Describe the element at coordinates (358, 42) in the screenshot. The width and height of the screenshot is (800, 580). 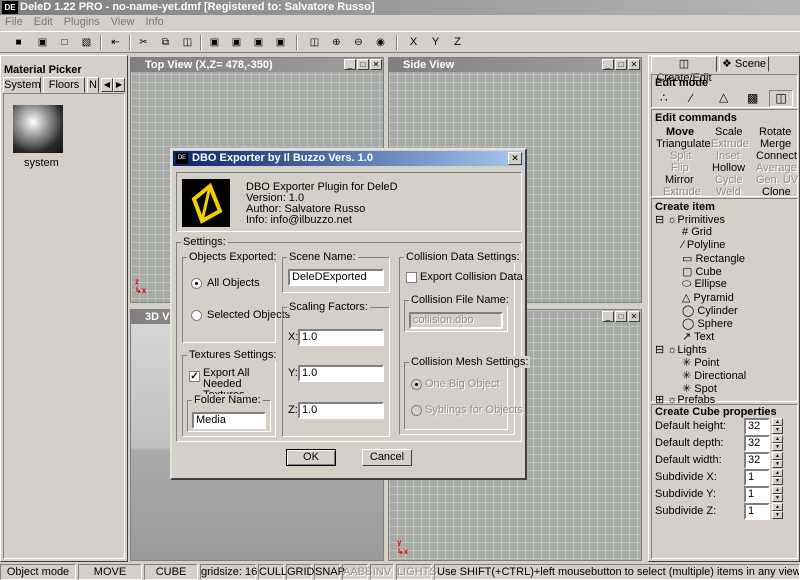
I see `zoom-out-icon: ⊖` at that location.